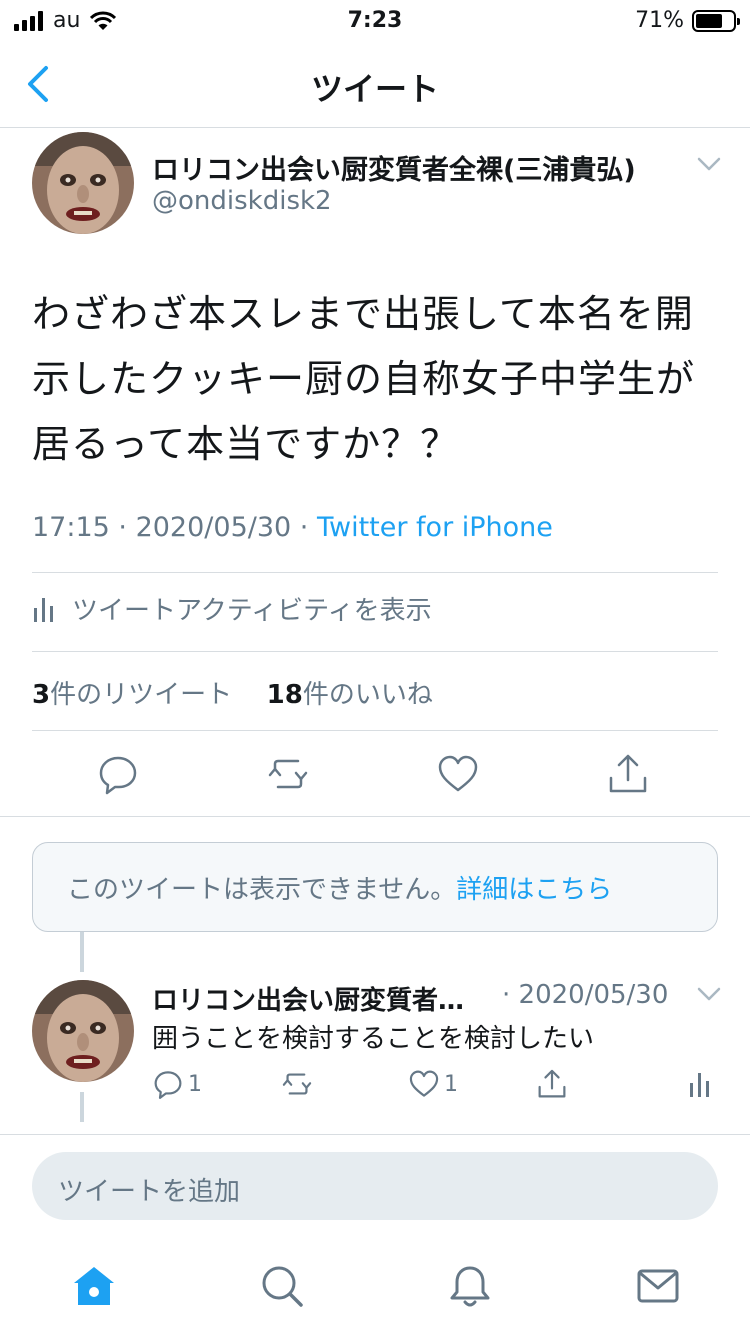 The width and height of the screenshot is (750, 1334). I want to click on reply-reply-button: 1, so click(177, 1084).